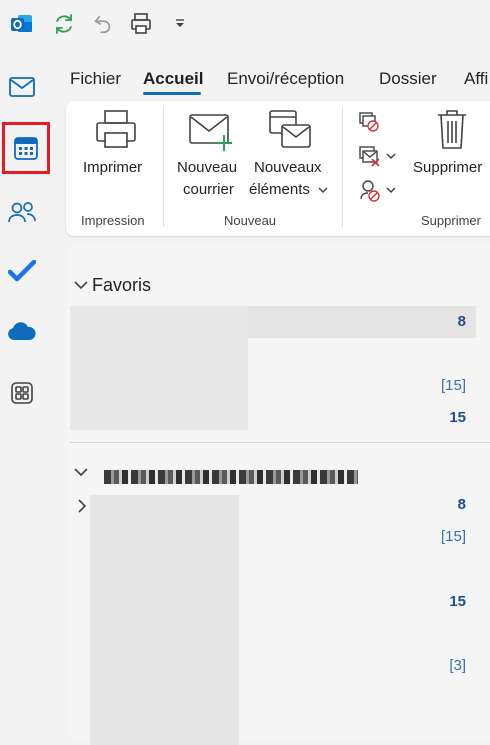  Describe the element at coordinates (408, 79) in the screenshot. I see `tab-dossier: Dossier` at that location.